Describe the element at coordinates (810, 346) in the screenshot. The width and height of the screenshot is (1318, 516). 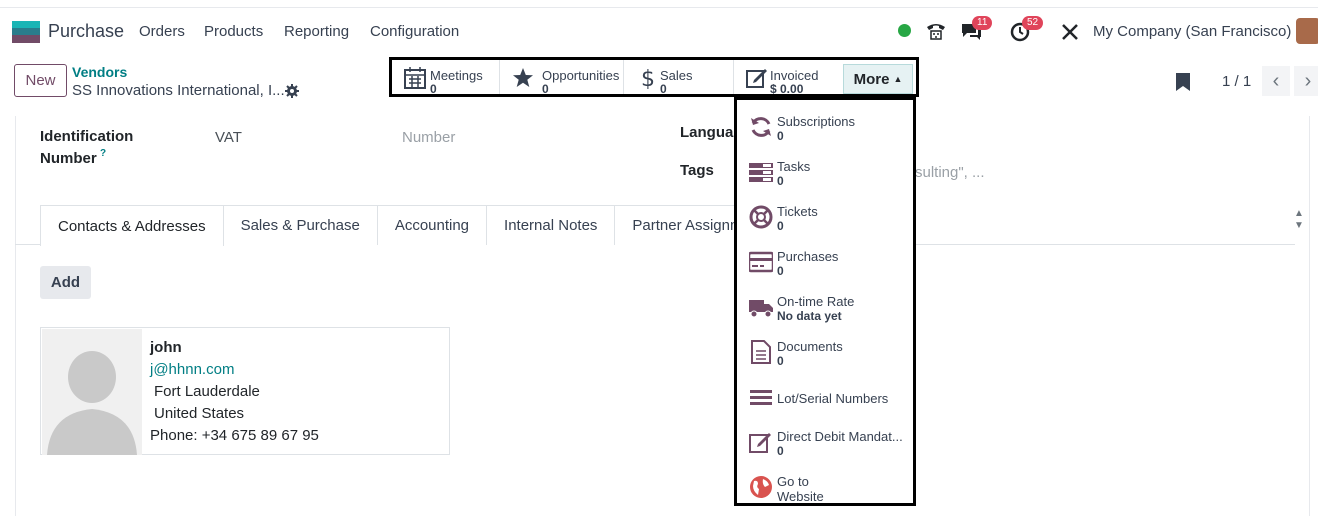
I see `documents-label: Documents` at that location.